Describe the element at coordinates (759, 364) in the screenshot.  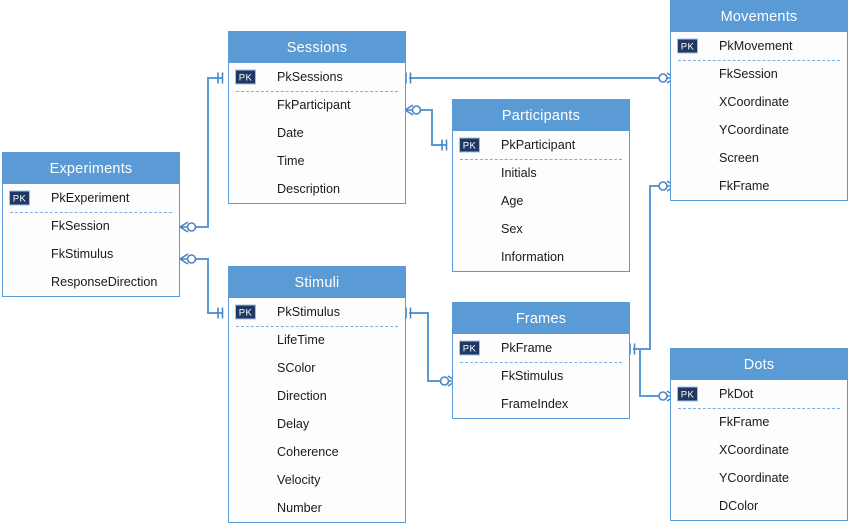
I see `entity-title-dots: Dots` at that location.